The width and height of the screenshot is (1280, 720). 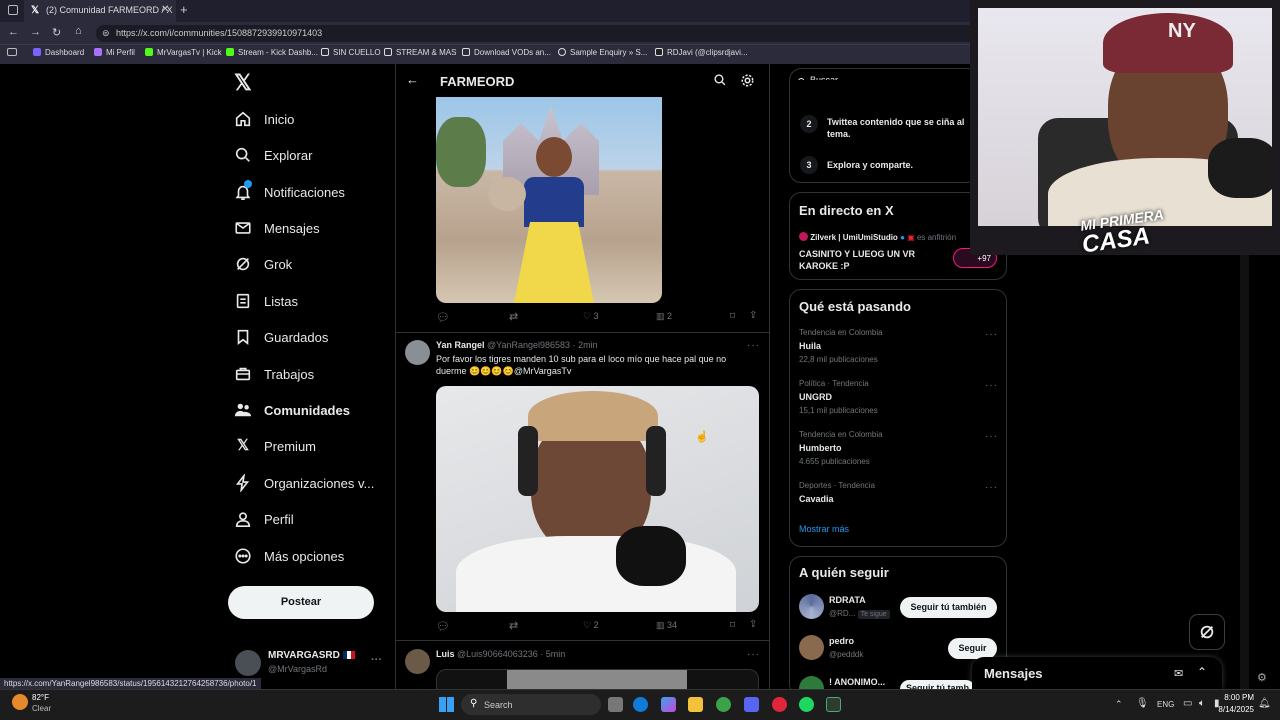 What do you see at coordinates (58, 52) in the screenshot?
I see `bookmark-dashboard: Dashboard` at bounding box center [58, 52].